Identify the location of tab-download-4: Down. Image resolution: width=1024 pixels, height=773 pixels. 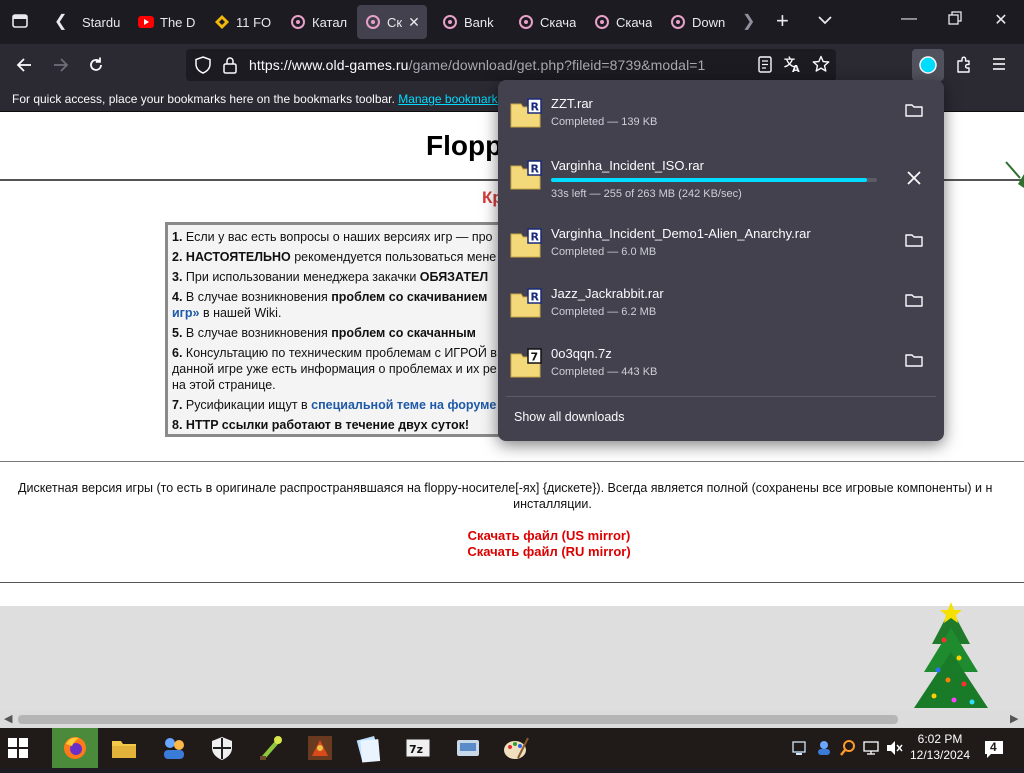
(695, 22).